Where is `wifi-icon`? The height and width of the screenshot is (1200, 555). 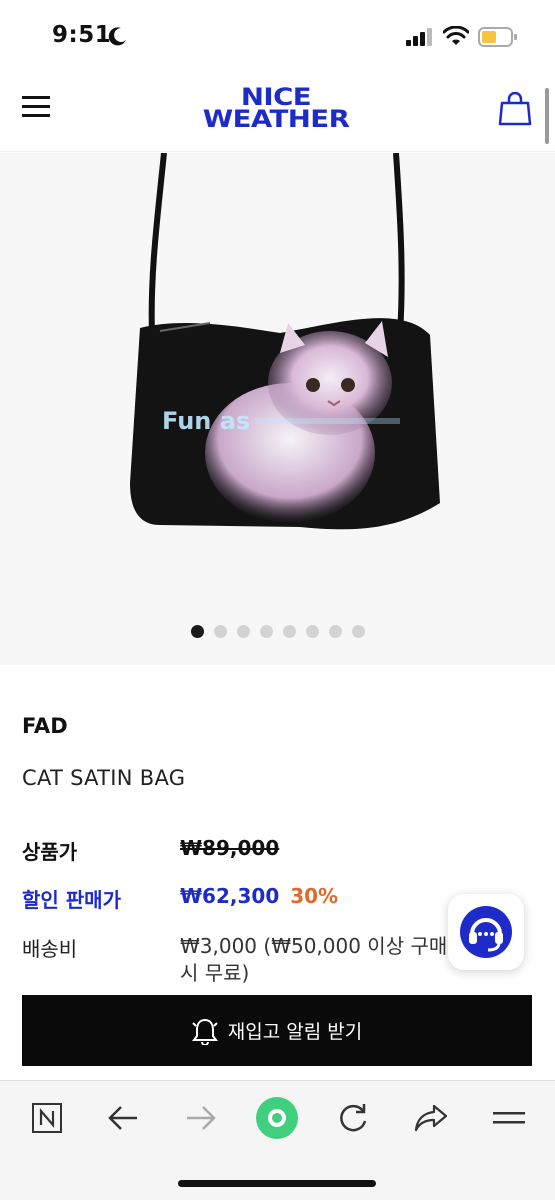 wifi-icon is located at coordinates (456, 35).